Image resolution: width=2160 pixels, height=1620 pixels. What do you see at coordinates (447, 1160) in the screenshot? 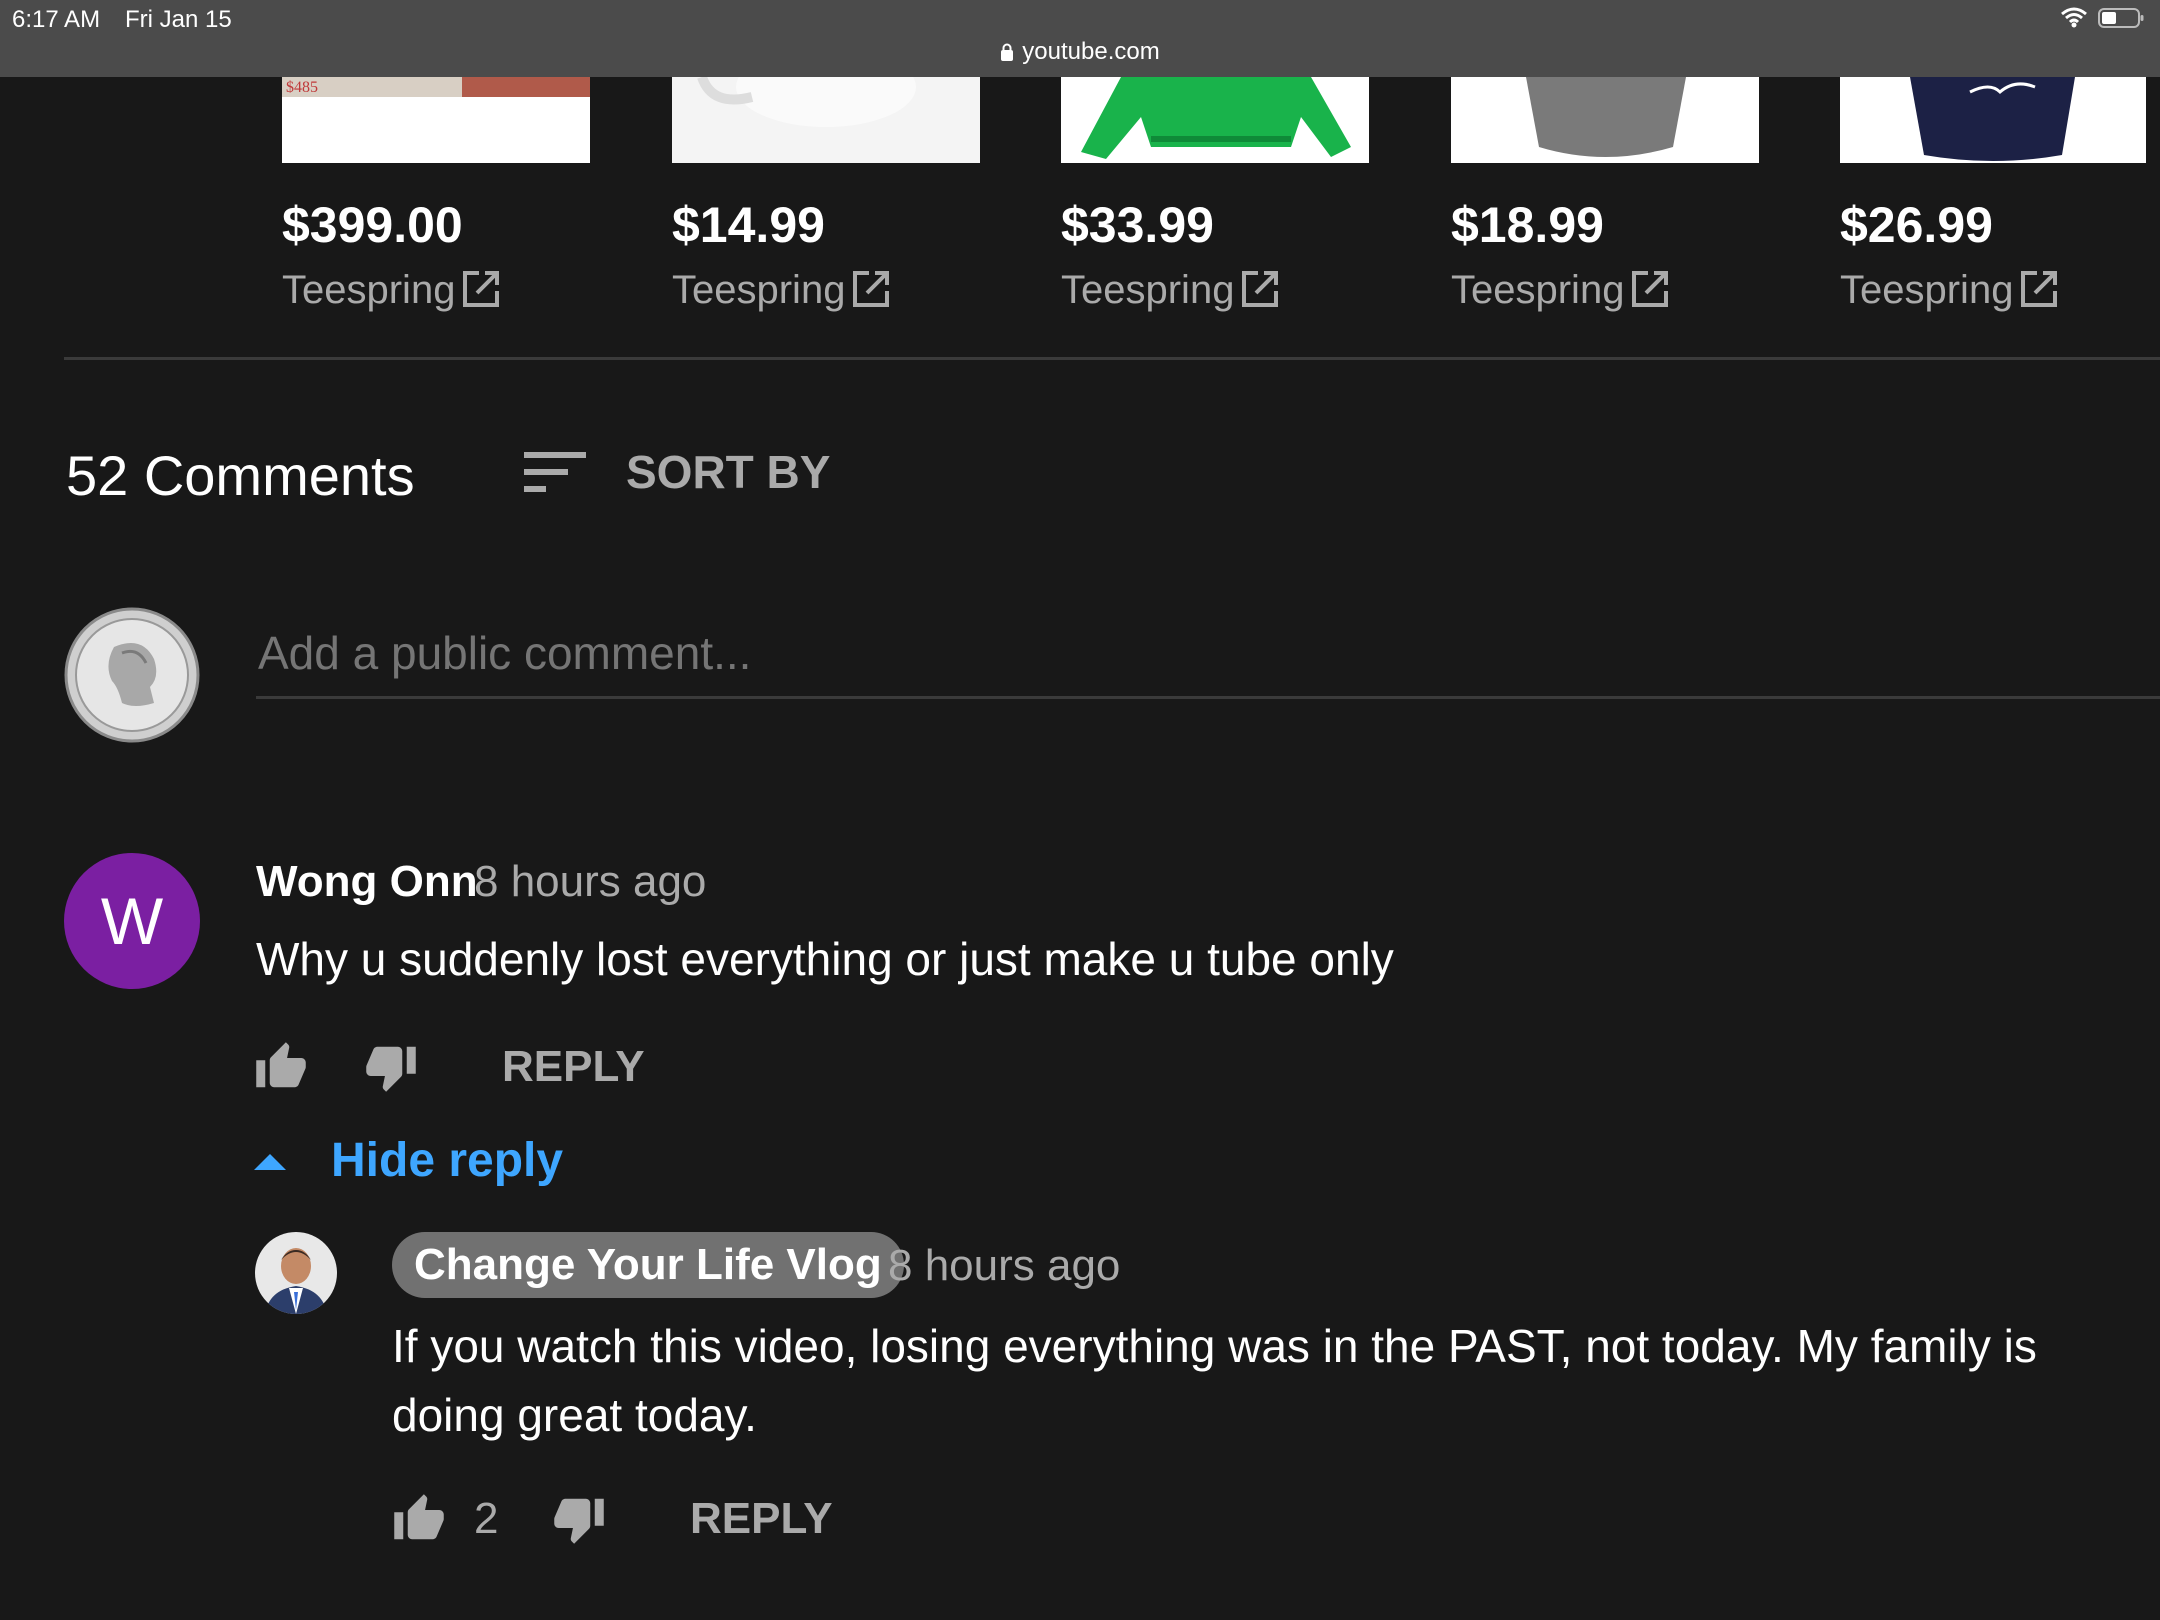
I see `hide-reply-button: Hide reply` at bounding box center [447, 1160].